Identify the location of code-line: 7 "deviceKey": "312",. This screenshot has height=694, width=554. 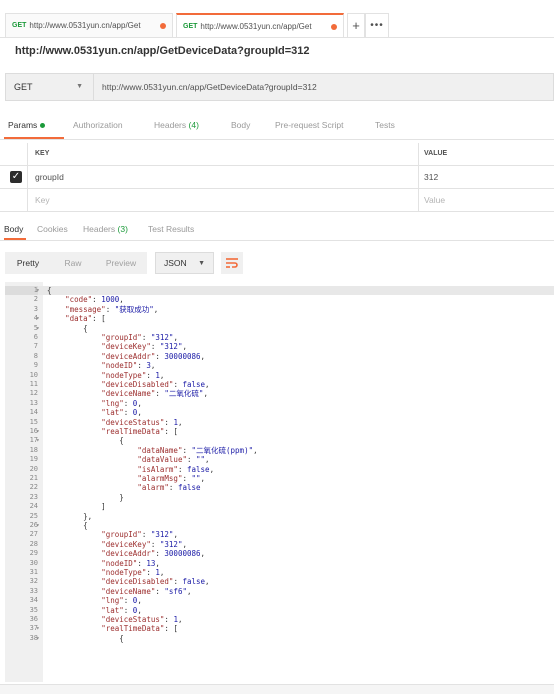
(279, 346).